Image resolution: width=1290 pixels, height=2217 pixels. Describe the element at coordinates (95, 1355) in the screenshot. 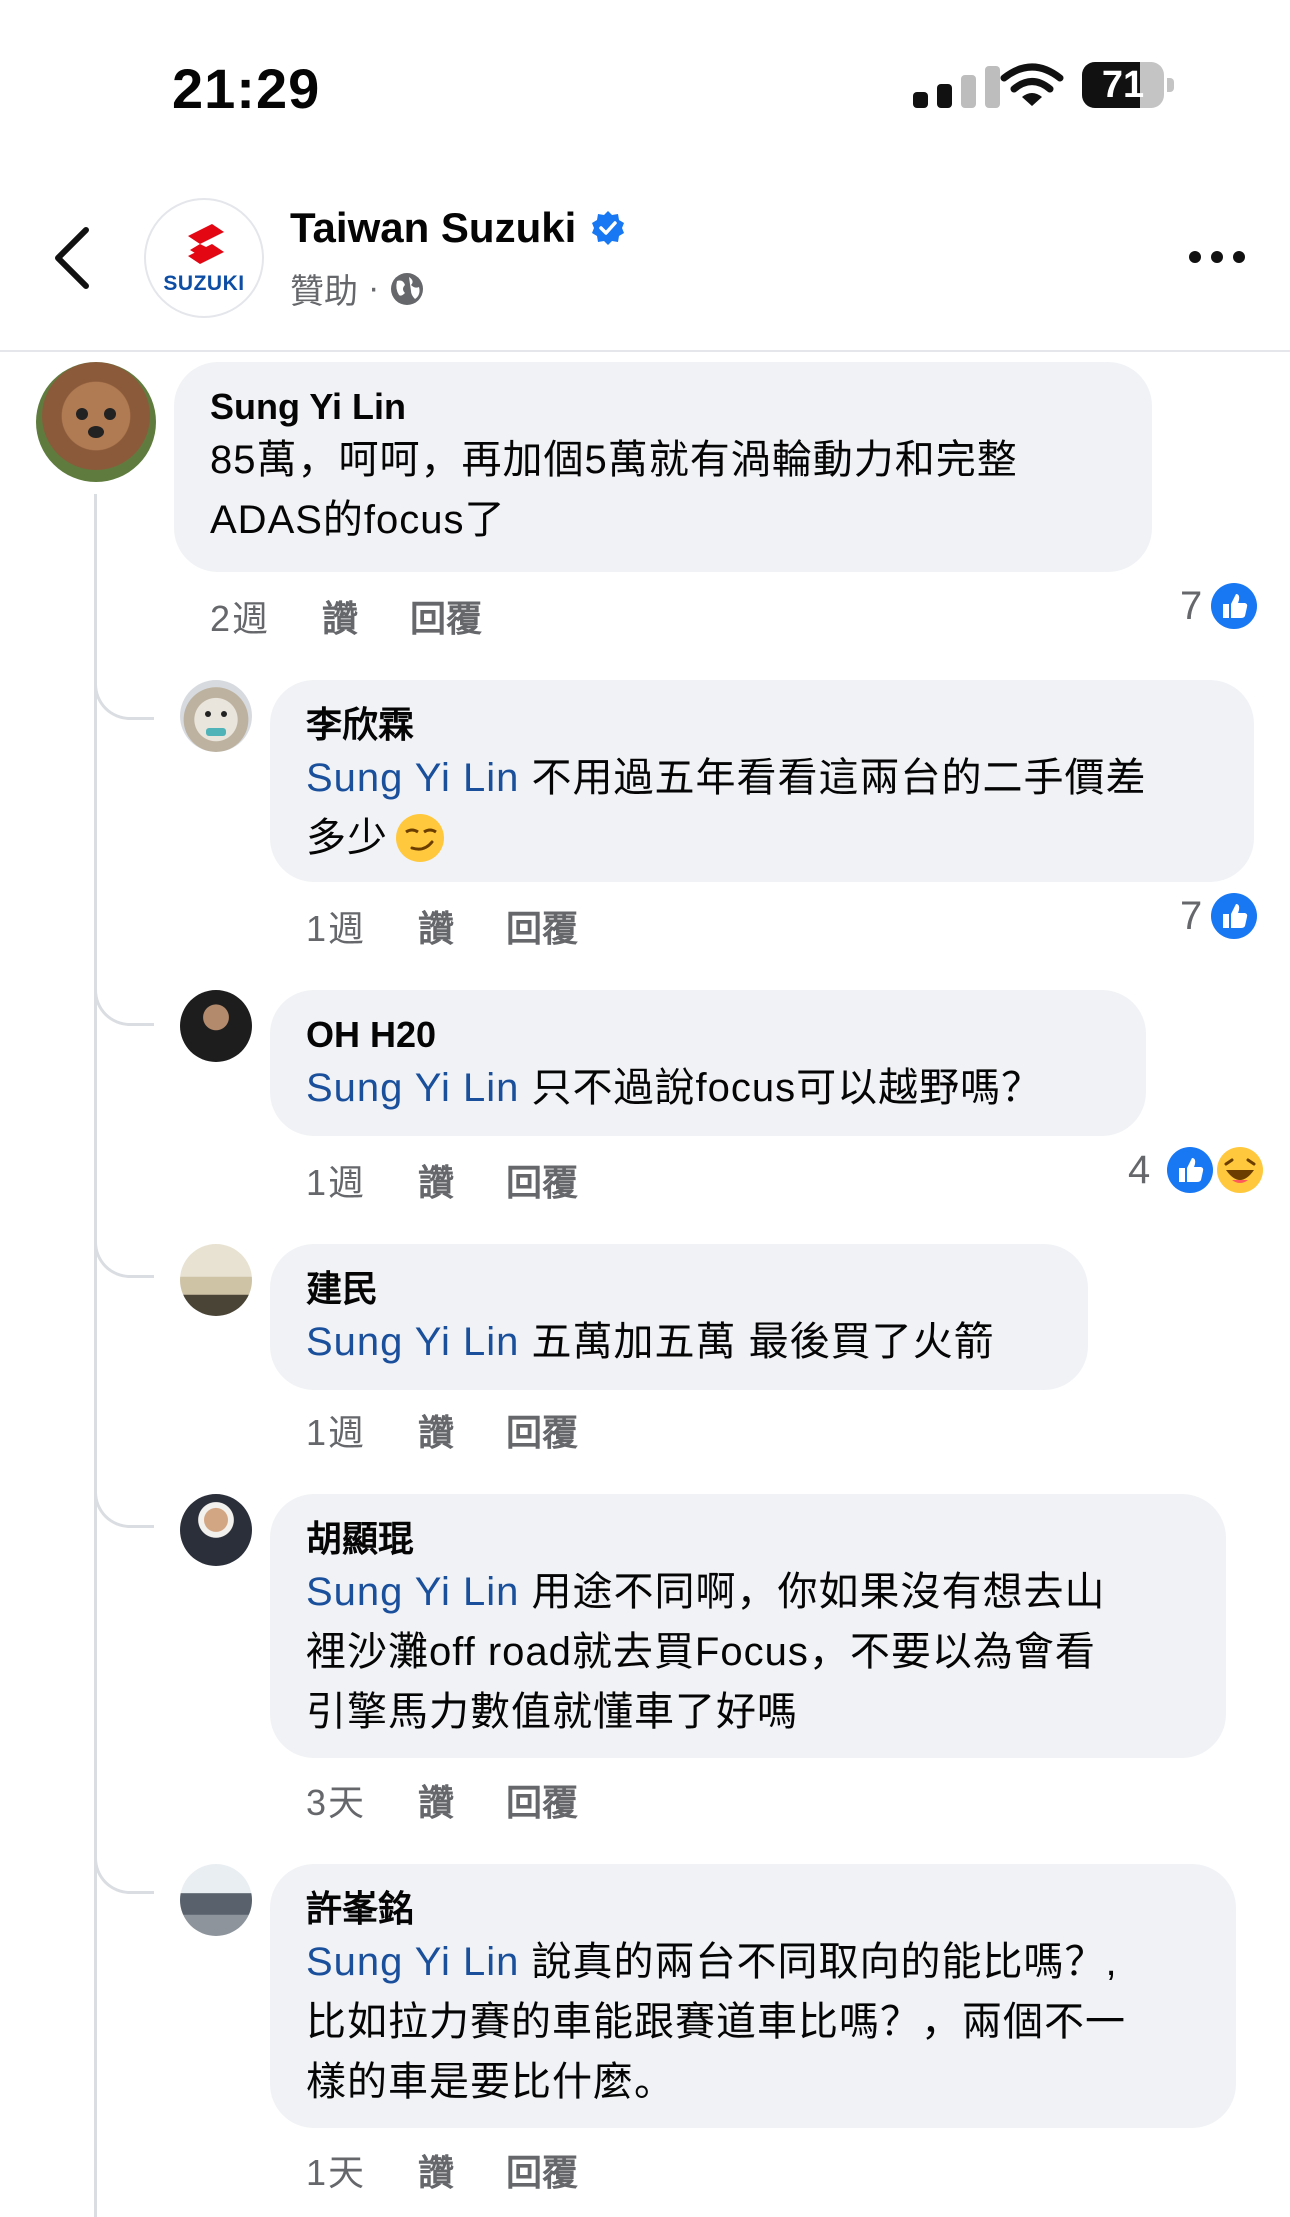

I see `thread-line` at that location.